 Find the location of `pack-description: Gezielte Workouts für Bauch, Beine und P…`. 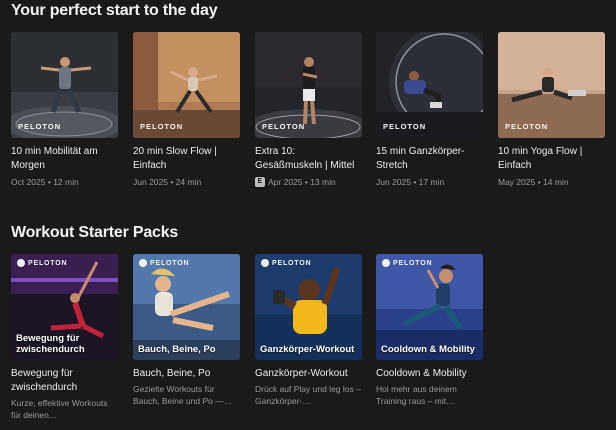

pack-description: Gezielte Workouts für Bauch, Beine und P… is located at coordinates (183, 395).